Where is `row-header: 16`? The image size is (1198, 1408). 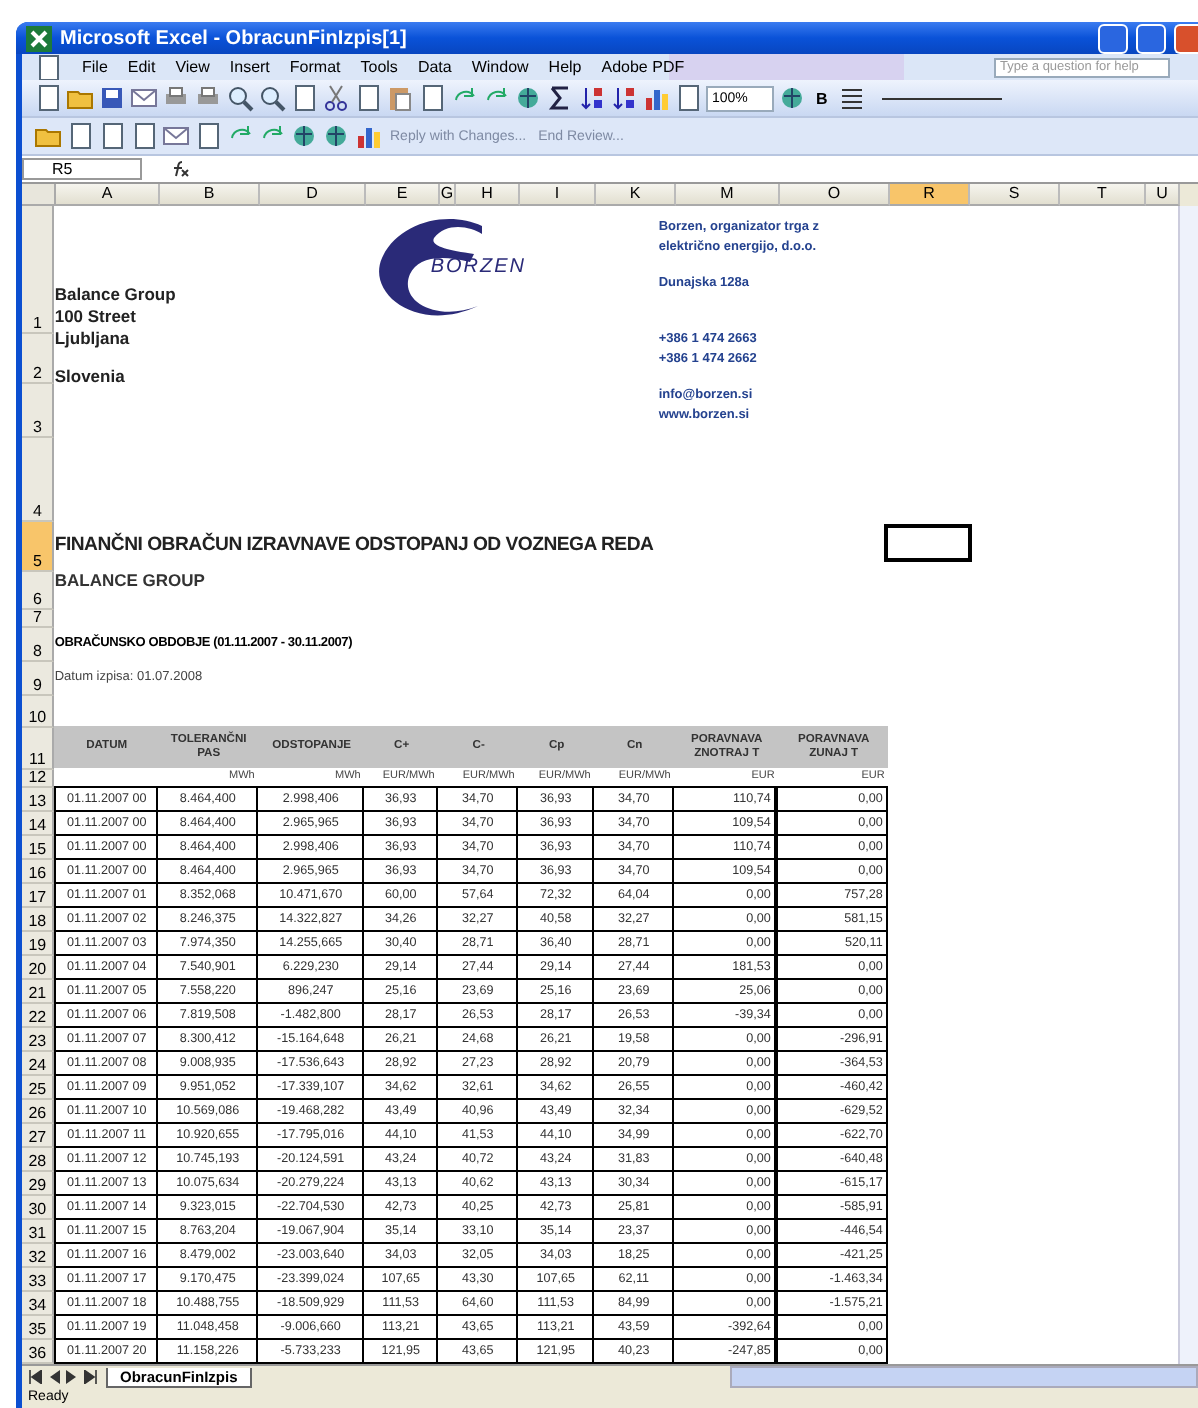 row-header: 16 is located at coordinates (38, 872).